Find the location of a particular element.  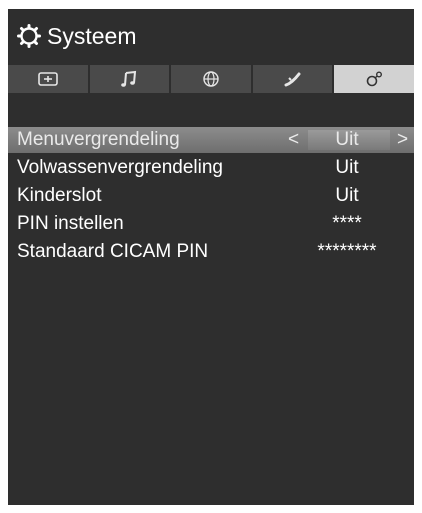

tab-sound is located at coordinates (130, 79).